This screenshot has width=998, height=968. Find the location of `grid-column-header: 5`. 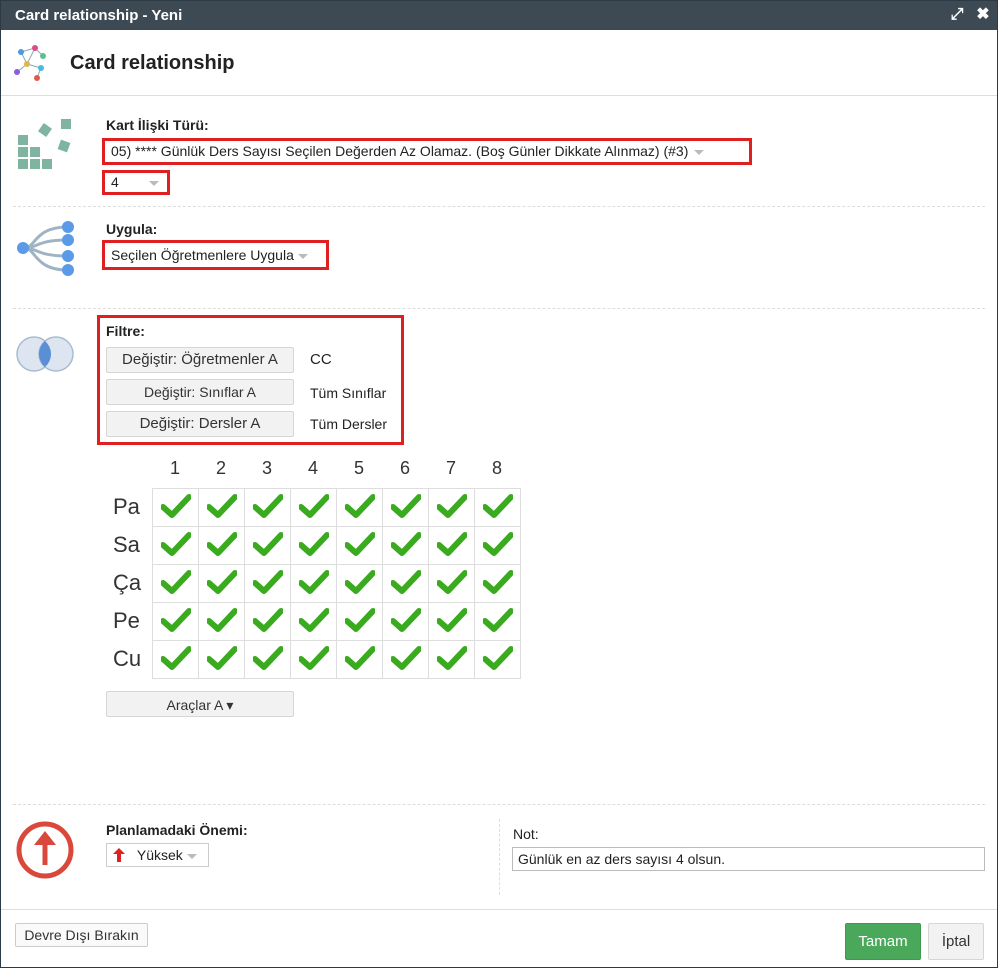

grid-column-header: 5 is located at coordinates (358, 468).